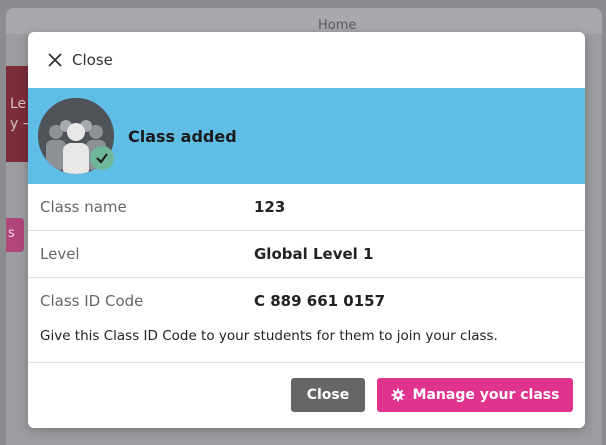 Image resolution: width=606 pixels, height=445 pixels. Describe the element at coordinates (102, 158) in the screenshot. I see `check-icon` at that location.